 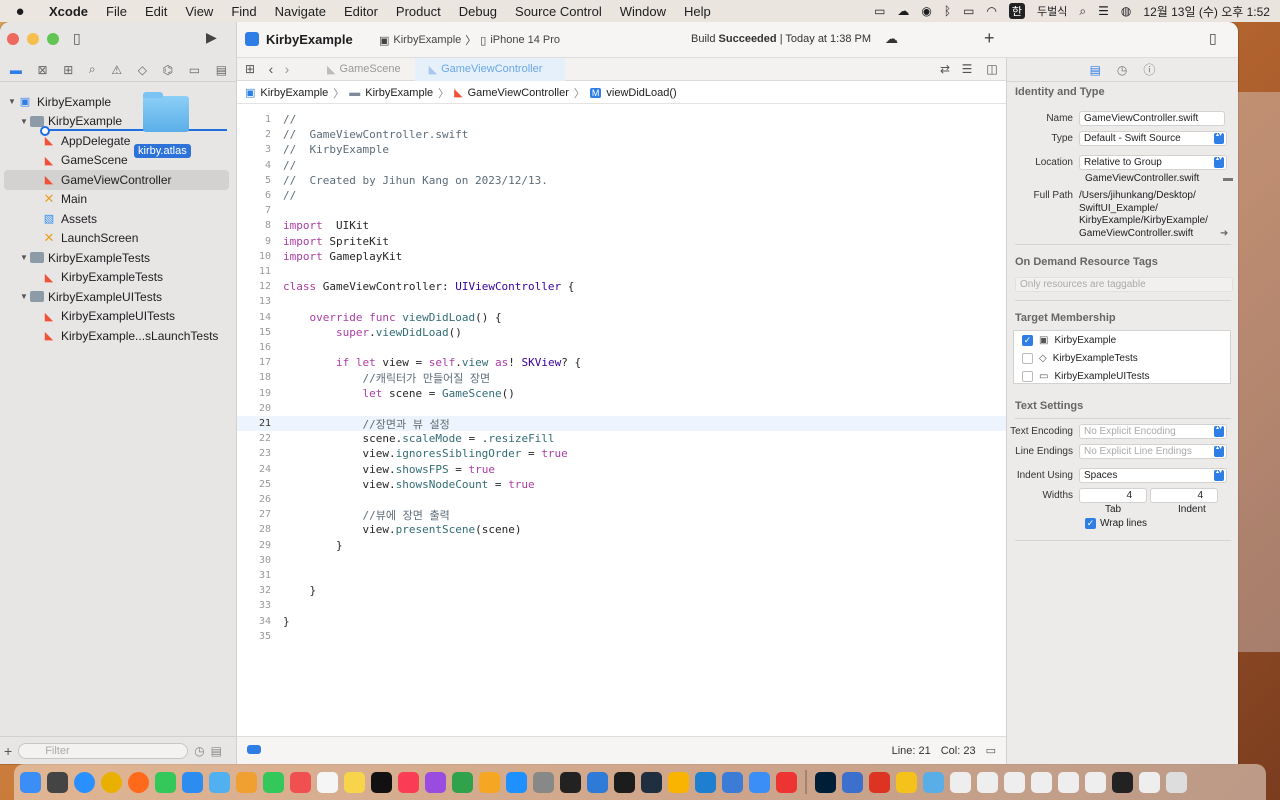 What do you see at coordinates (621, 347) in the screenshot?
I see `code-line: 16` at bounding box center [621, 347].